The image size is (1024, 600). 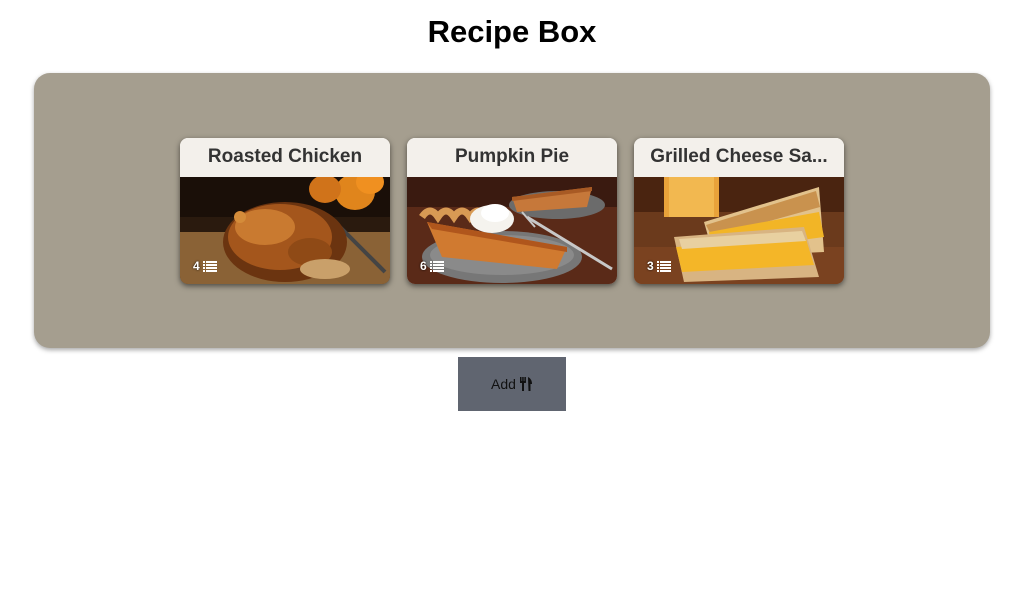 I want to click on ingredient-count-value: 4, so click(x=196, y=266).